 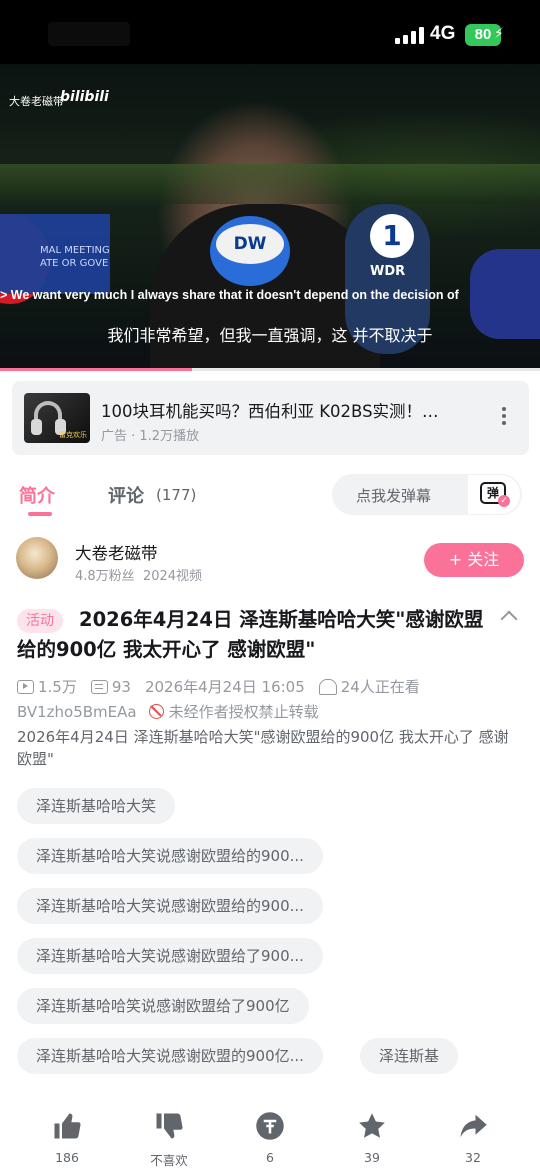 I want to click on uploader-watermark: 大卷老磁带, so click(x=36, y=101).